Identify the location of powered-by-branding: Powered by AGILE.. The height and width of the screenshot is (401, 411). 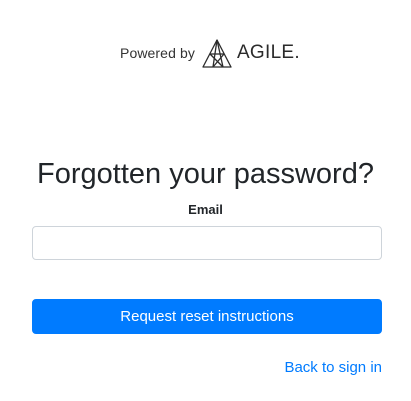
(210, 53).